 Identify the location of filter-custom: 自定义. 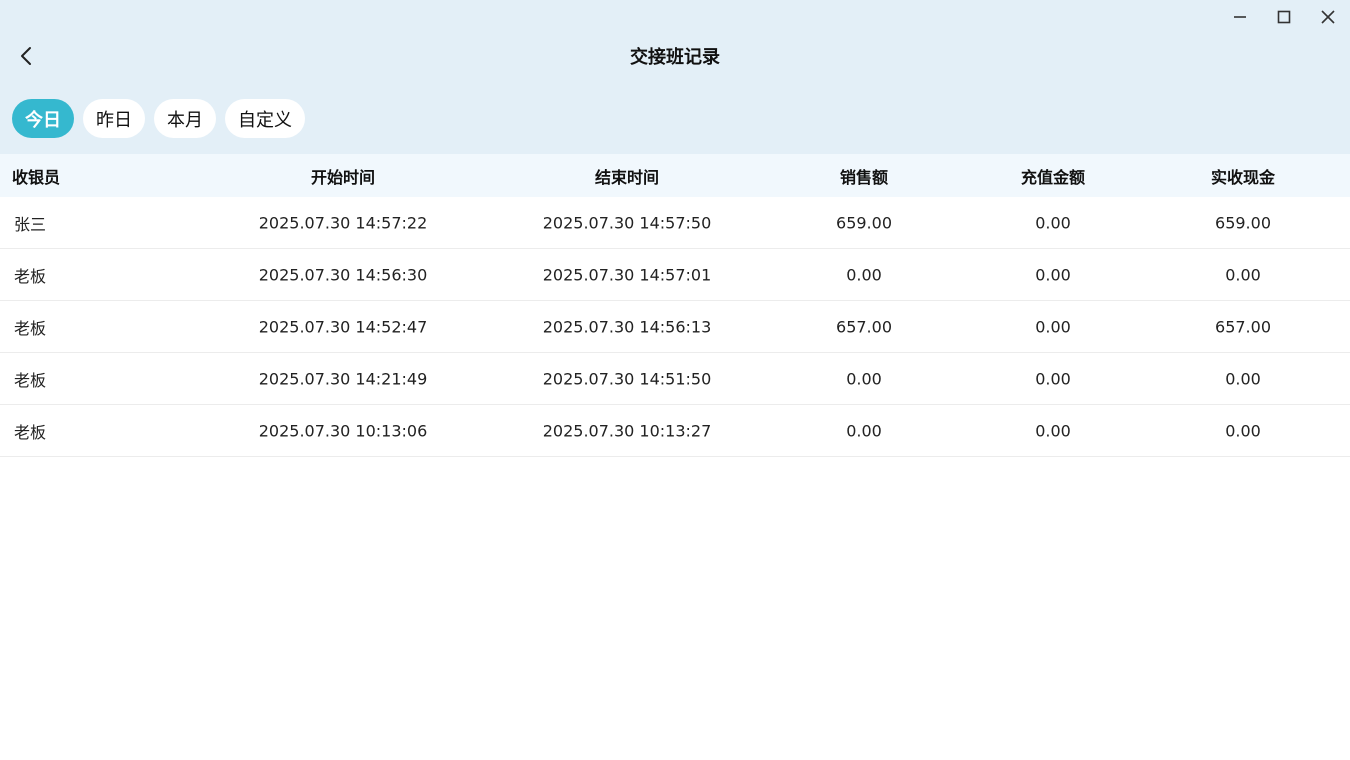
(265, 118).